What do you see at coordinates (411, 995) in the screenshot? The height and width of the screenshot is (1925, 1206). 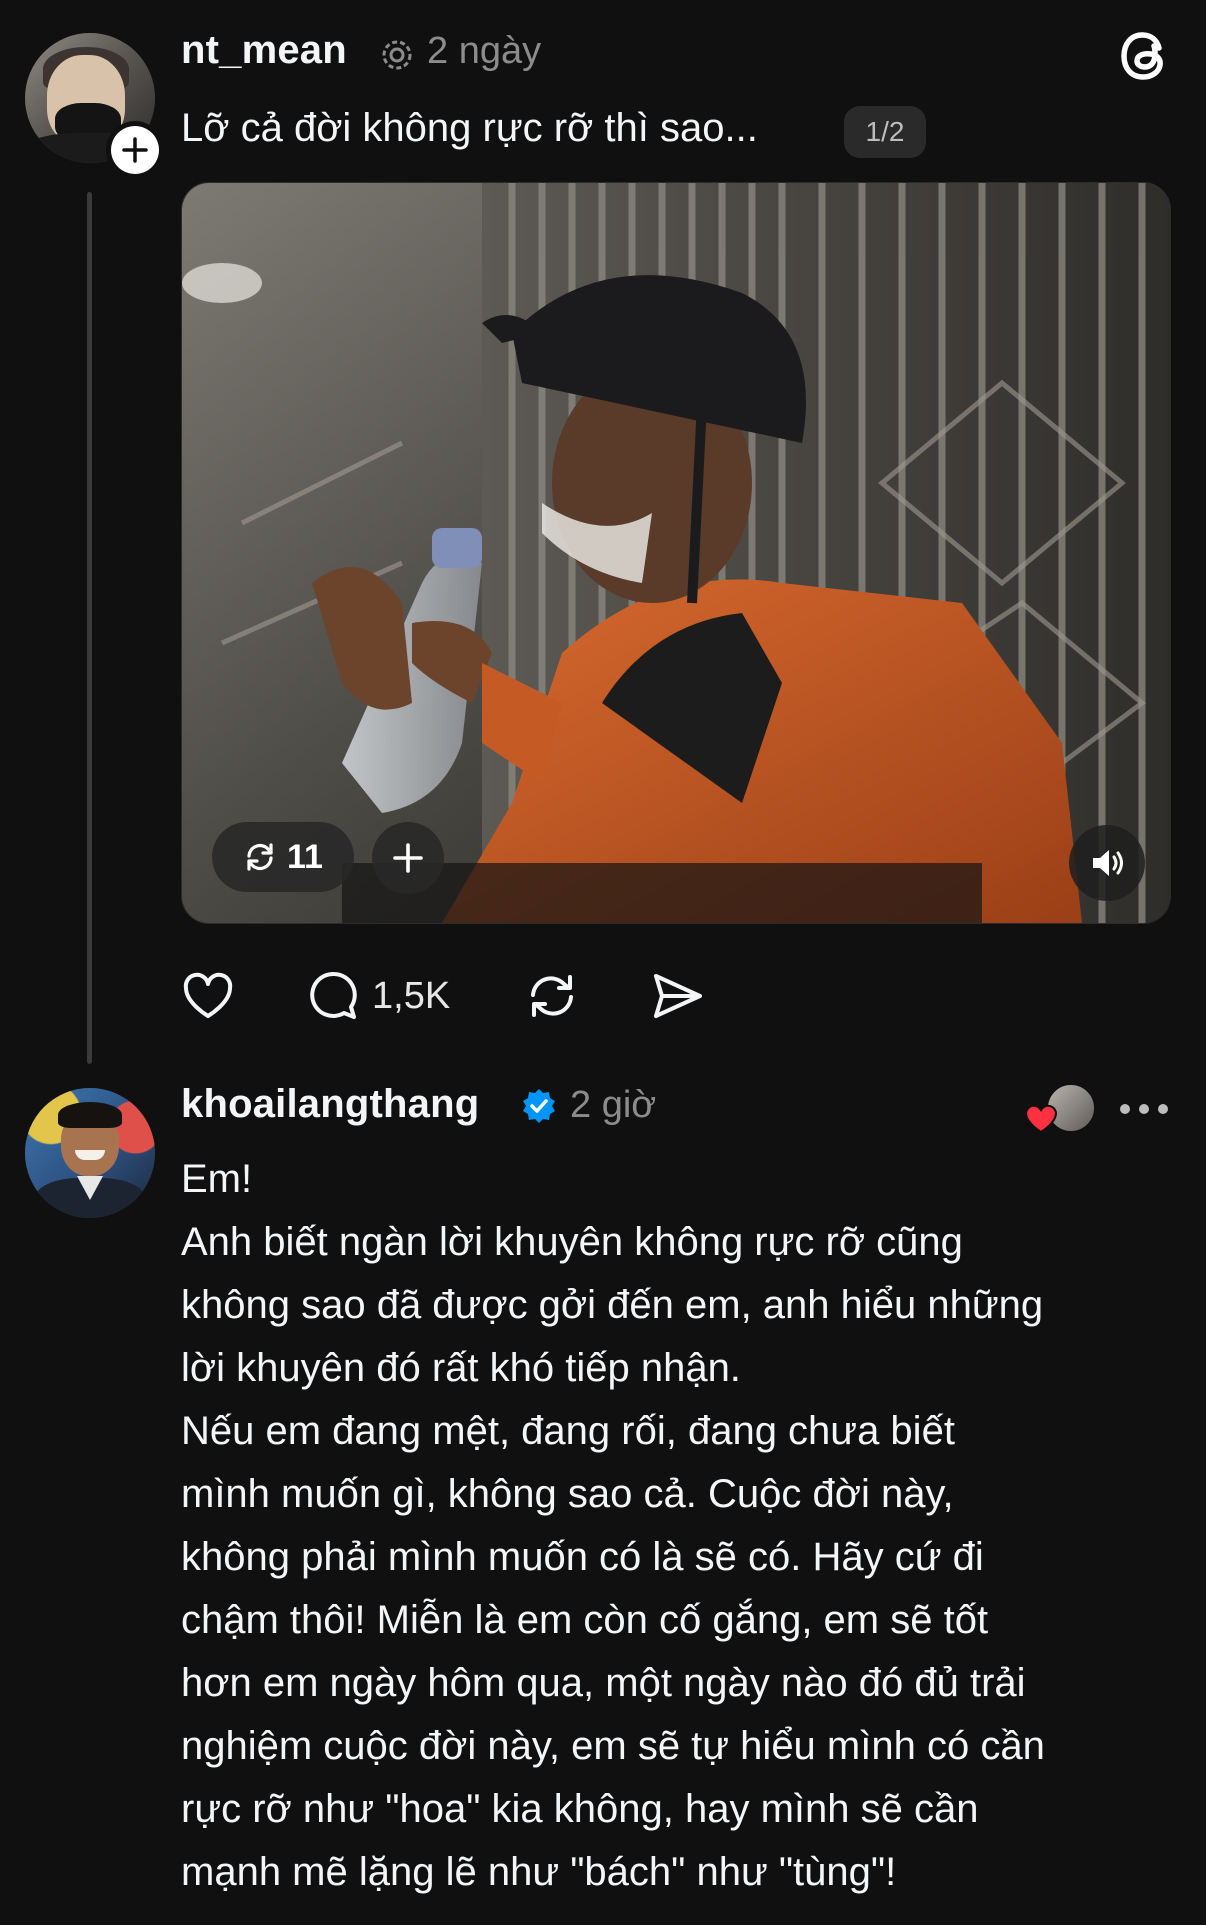 I see `reply-count: 1,5K` at bounding box center [411, 995].